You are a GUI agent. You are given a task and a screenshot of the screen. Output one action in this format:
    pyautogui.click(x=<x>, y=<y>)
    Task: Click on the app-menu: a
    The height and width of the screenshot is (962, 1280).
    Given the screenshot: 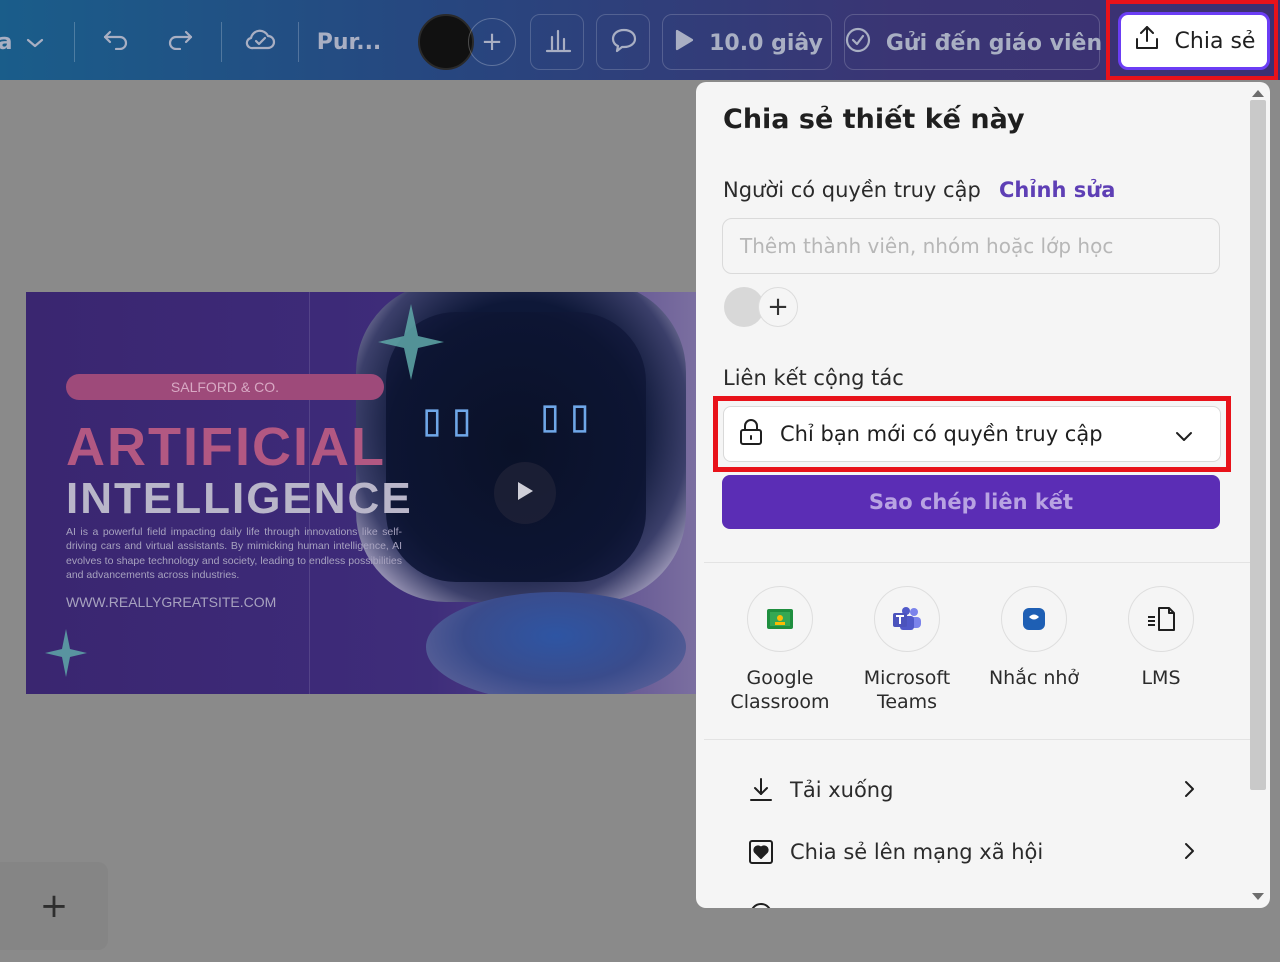 What is the action you would take?
    pyautogui.click(x=24, y=42)
    